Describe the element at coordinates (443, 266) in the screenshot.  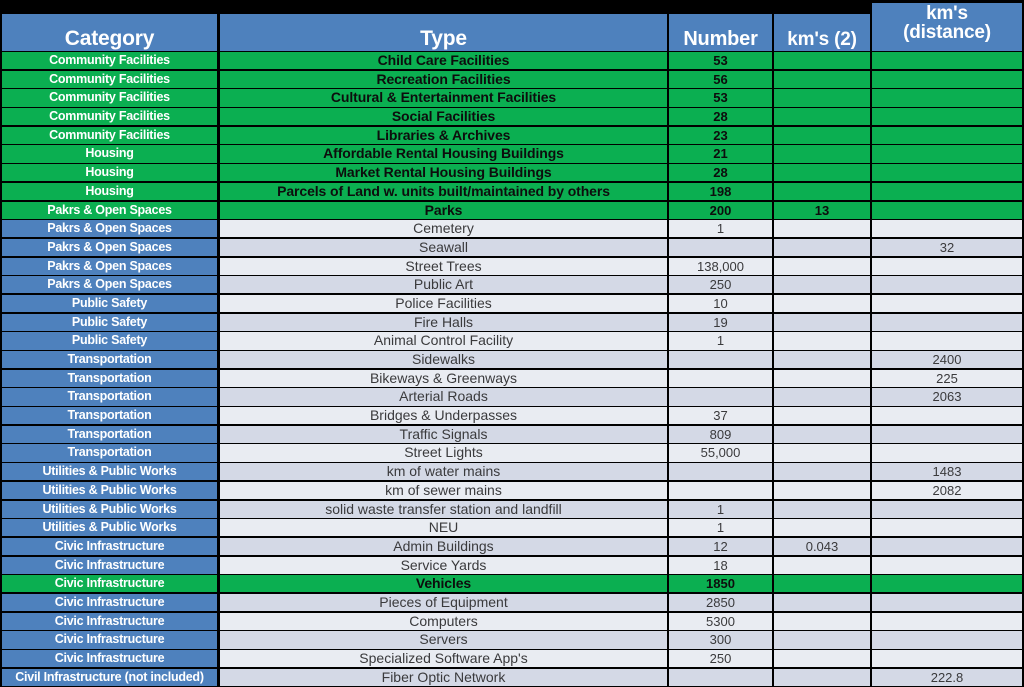
I see `cell-type: Street Trees` at that location.